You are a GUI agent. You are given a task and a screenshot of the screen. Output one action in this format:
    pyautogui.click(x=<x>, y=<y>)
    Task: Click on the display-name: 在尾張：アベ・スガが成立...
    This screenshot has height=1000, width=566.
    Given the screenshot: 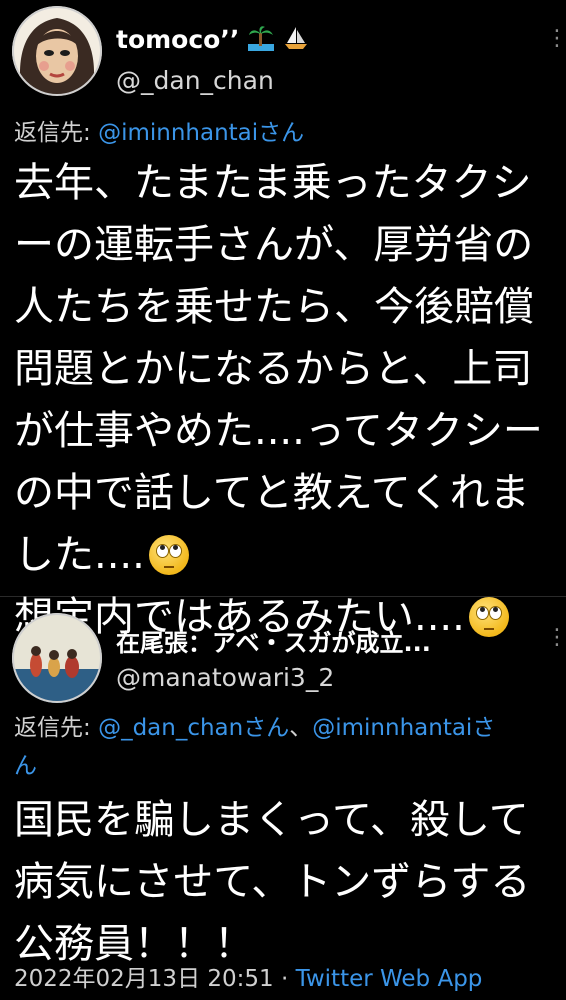 What is the action you would take?
    pyautogui.click(x=273, y=640)
    